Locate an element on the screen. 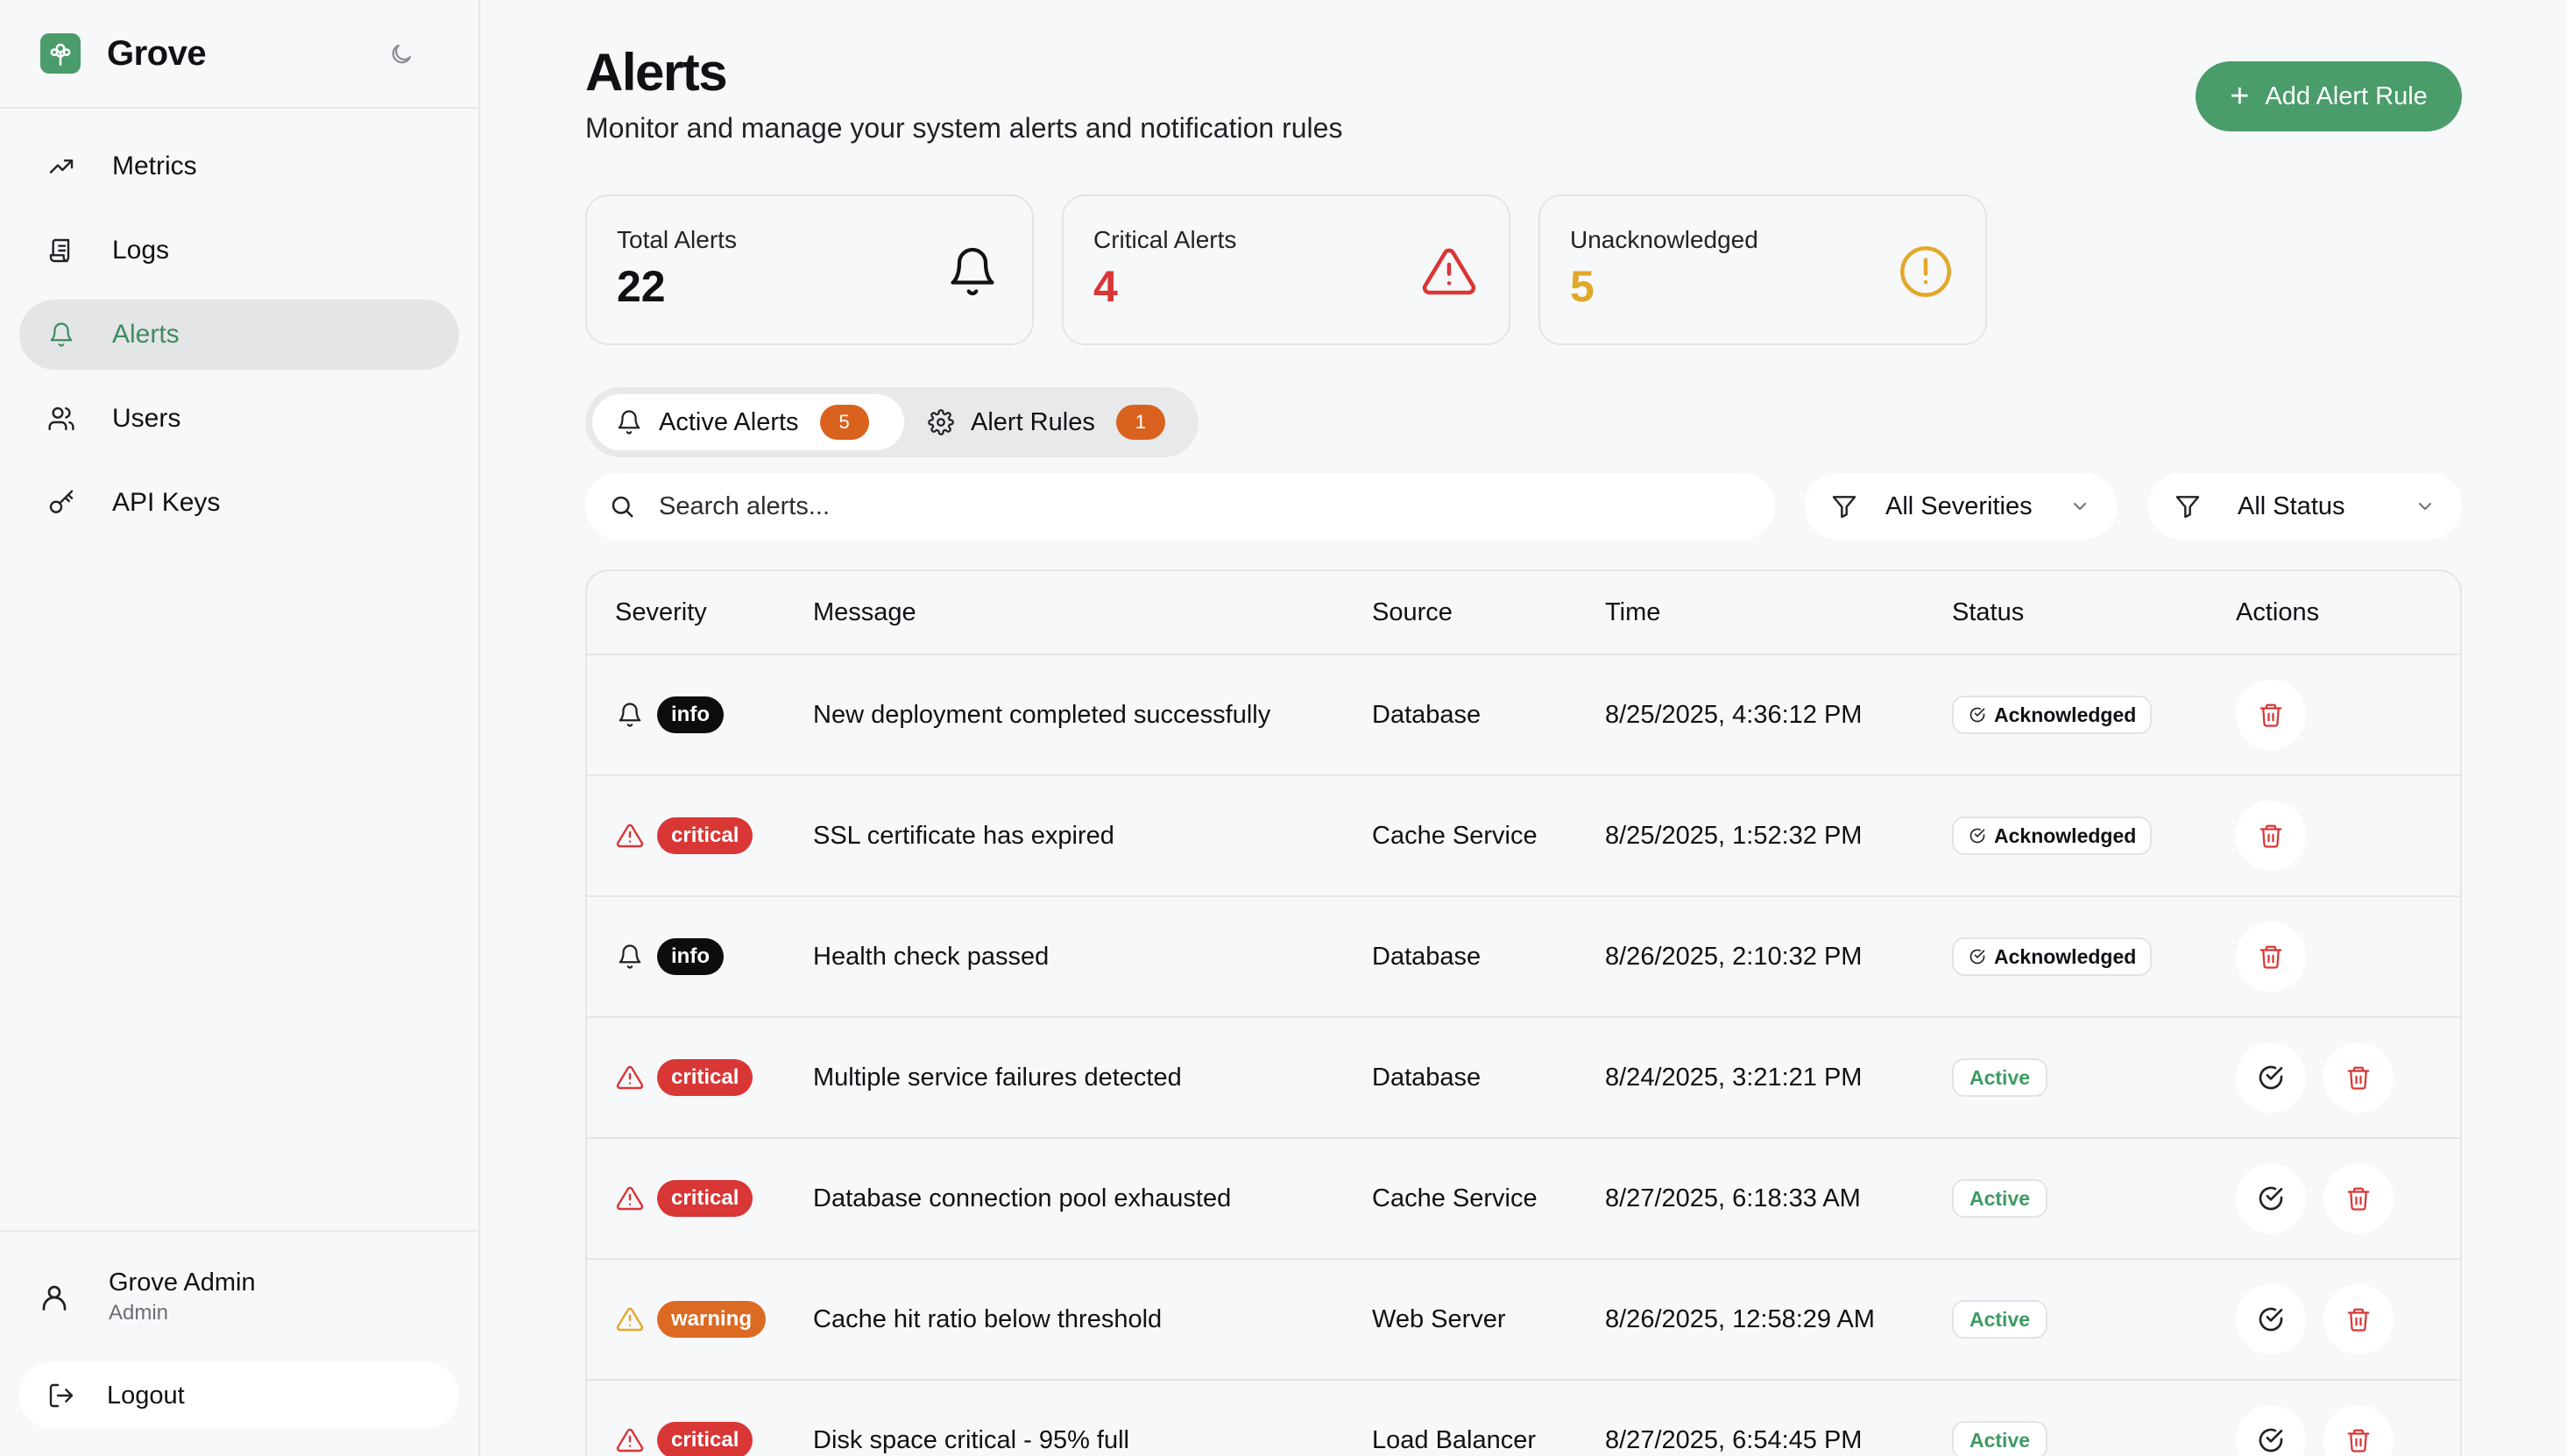  message-cell: Cache hit ratio below threshold is located at coordinates (988, 1318).